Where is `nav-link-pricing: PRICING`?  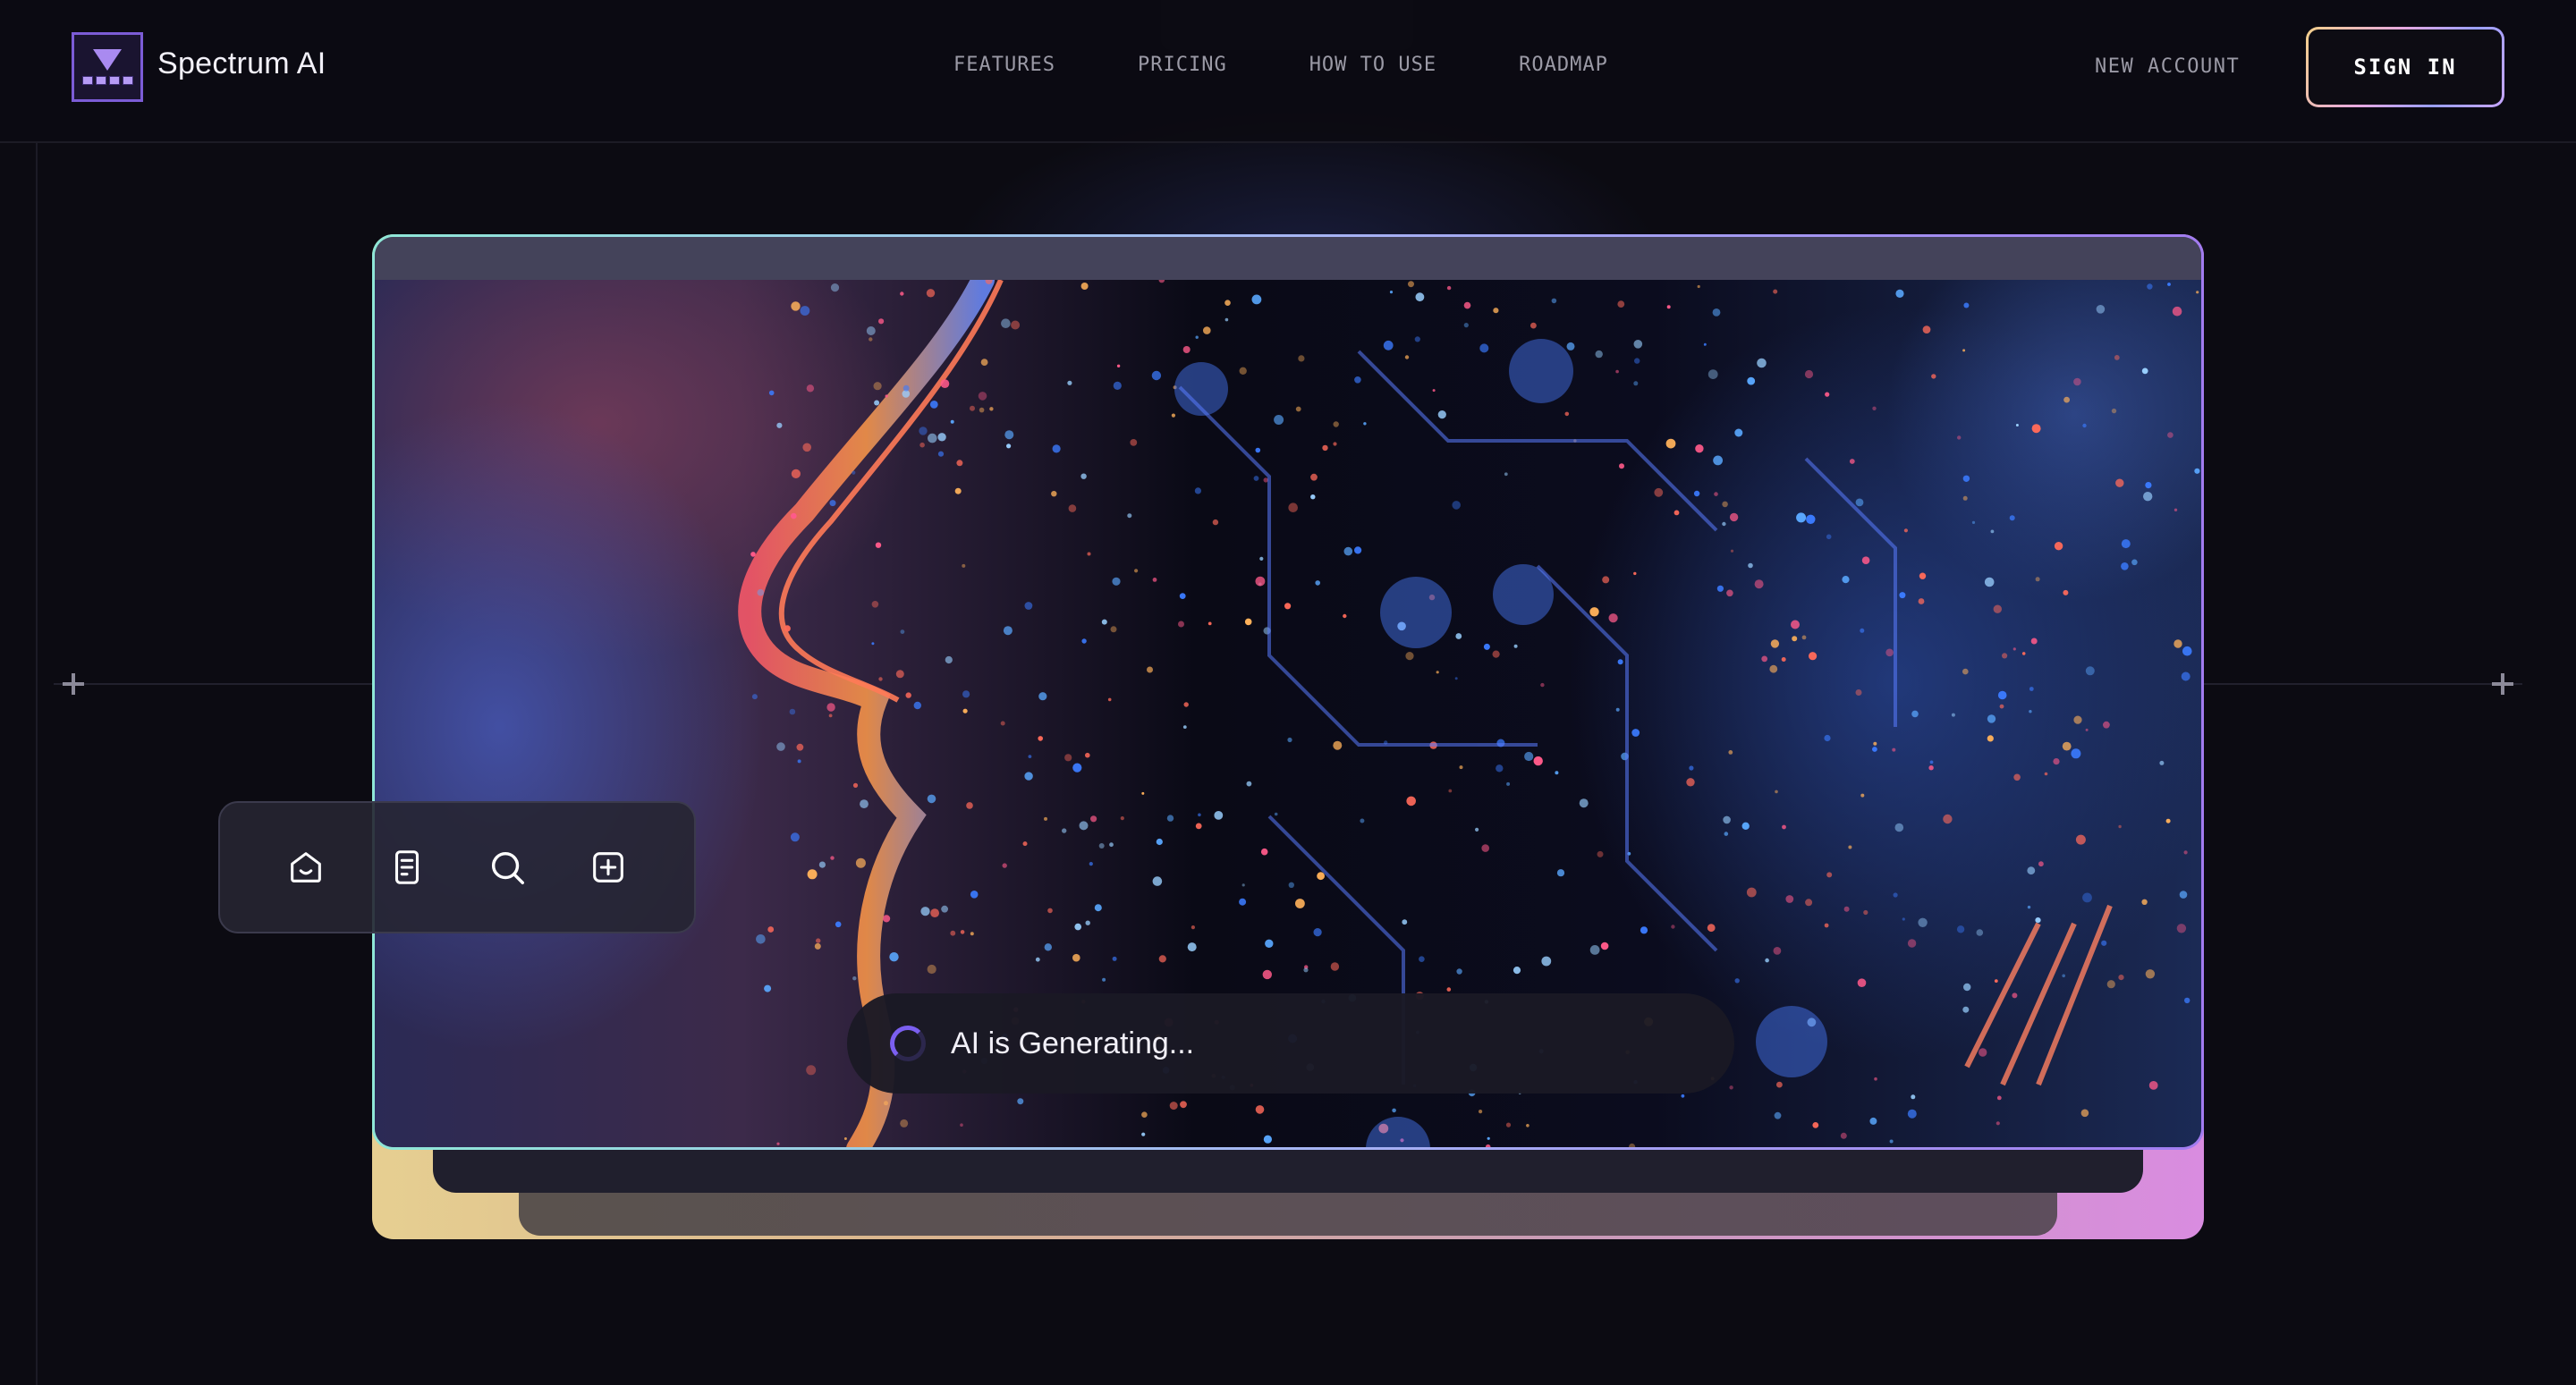 nav-link-pricing: PRICING is located at coordinates (1182, 65).